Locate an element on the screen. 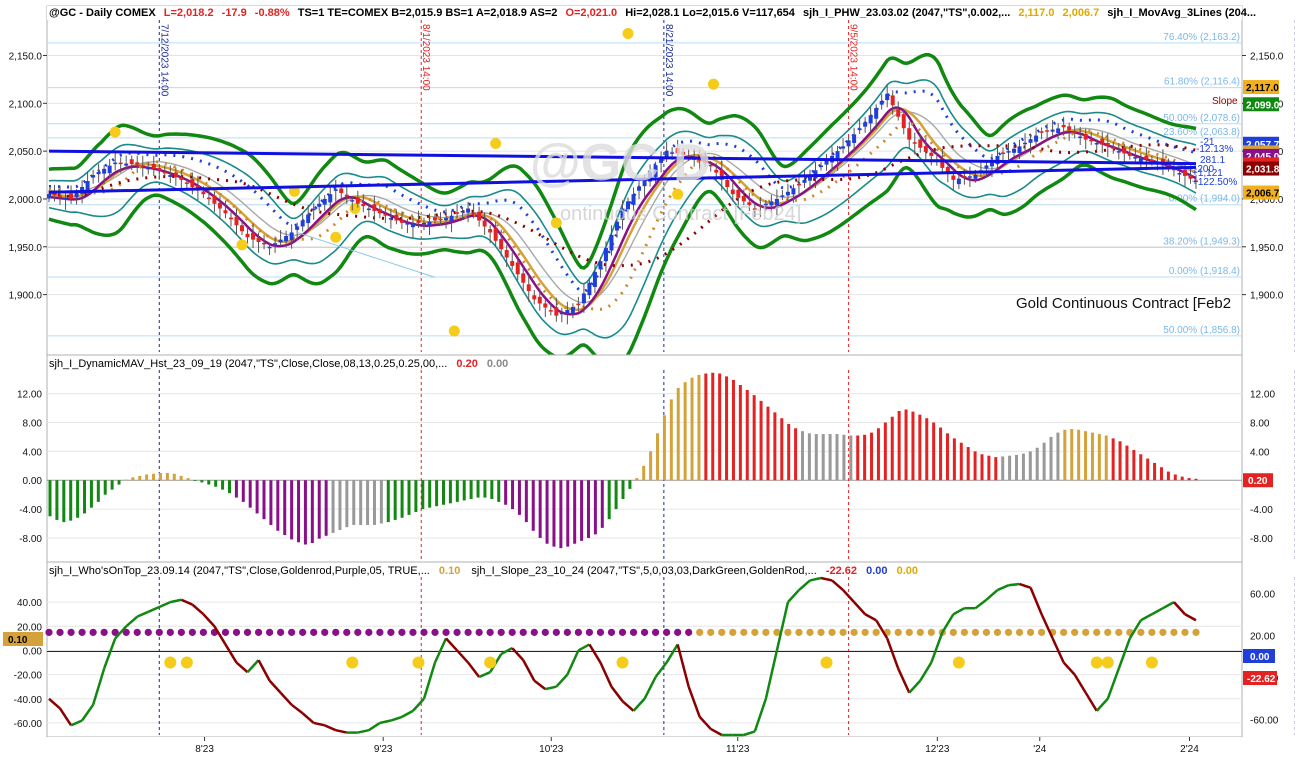 This screenshot has height=771, width=1295. trend-label: -12.13% is located at coordinates (1214, 149).